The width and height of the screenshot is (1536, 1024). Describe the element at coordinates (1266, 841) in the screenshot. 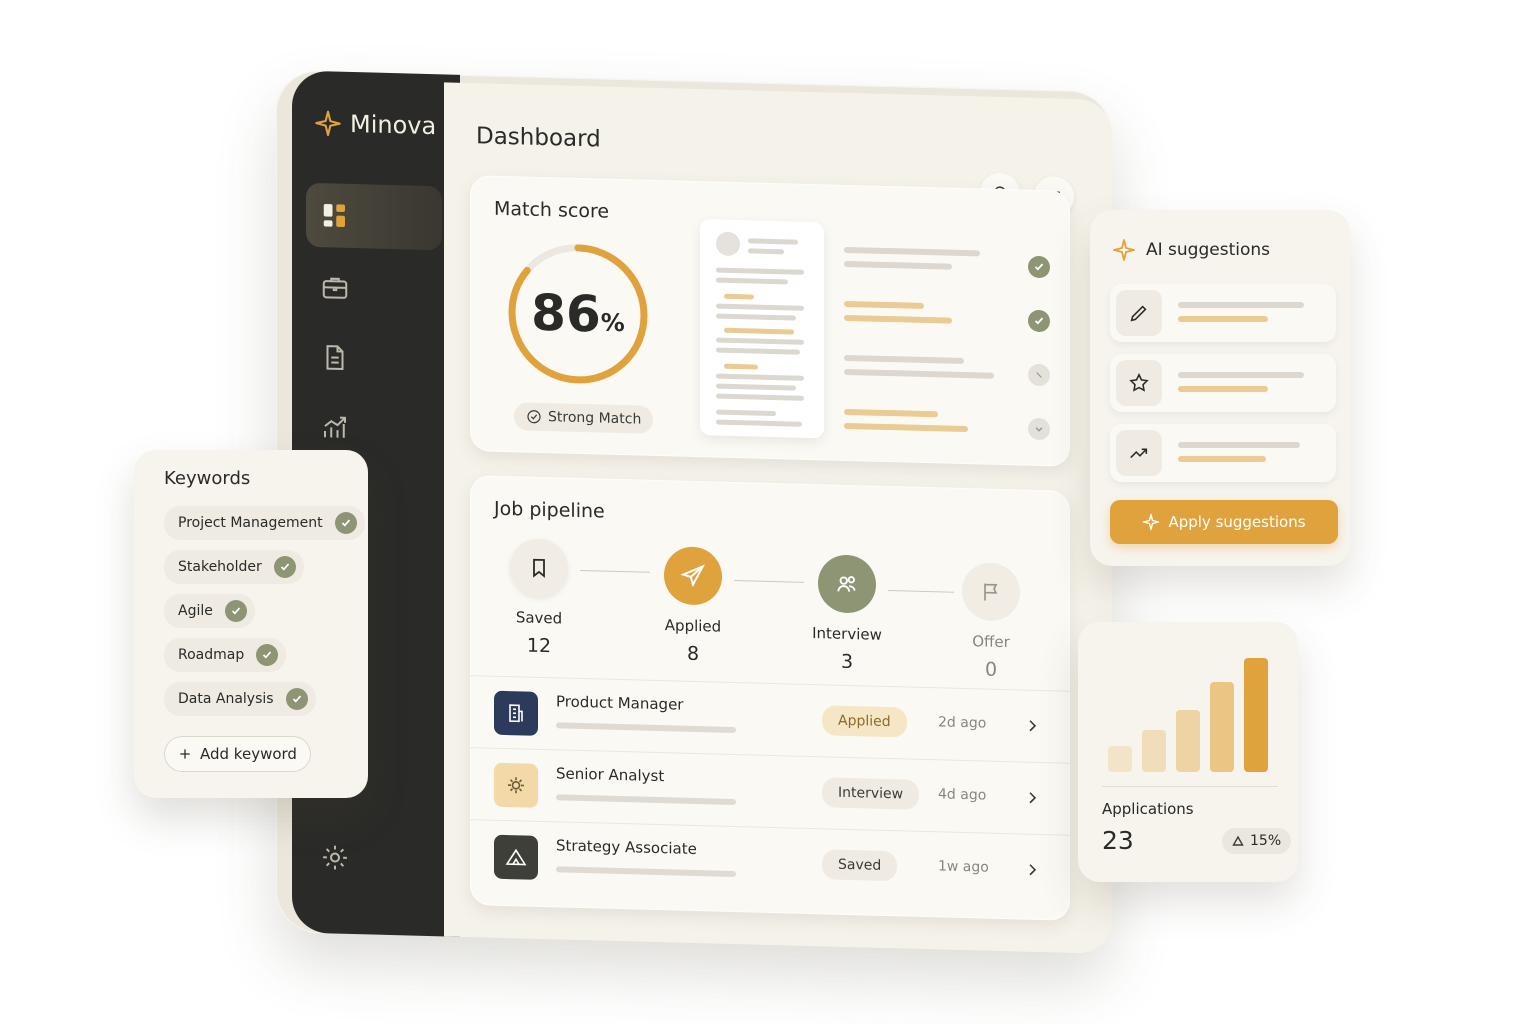

I see `applications-delta: 15%` at that location.